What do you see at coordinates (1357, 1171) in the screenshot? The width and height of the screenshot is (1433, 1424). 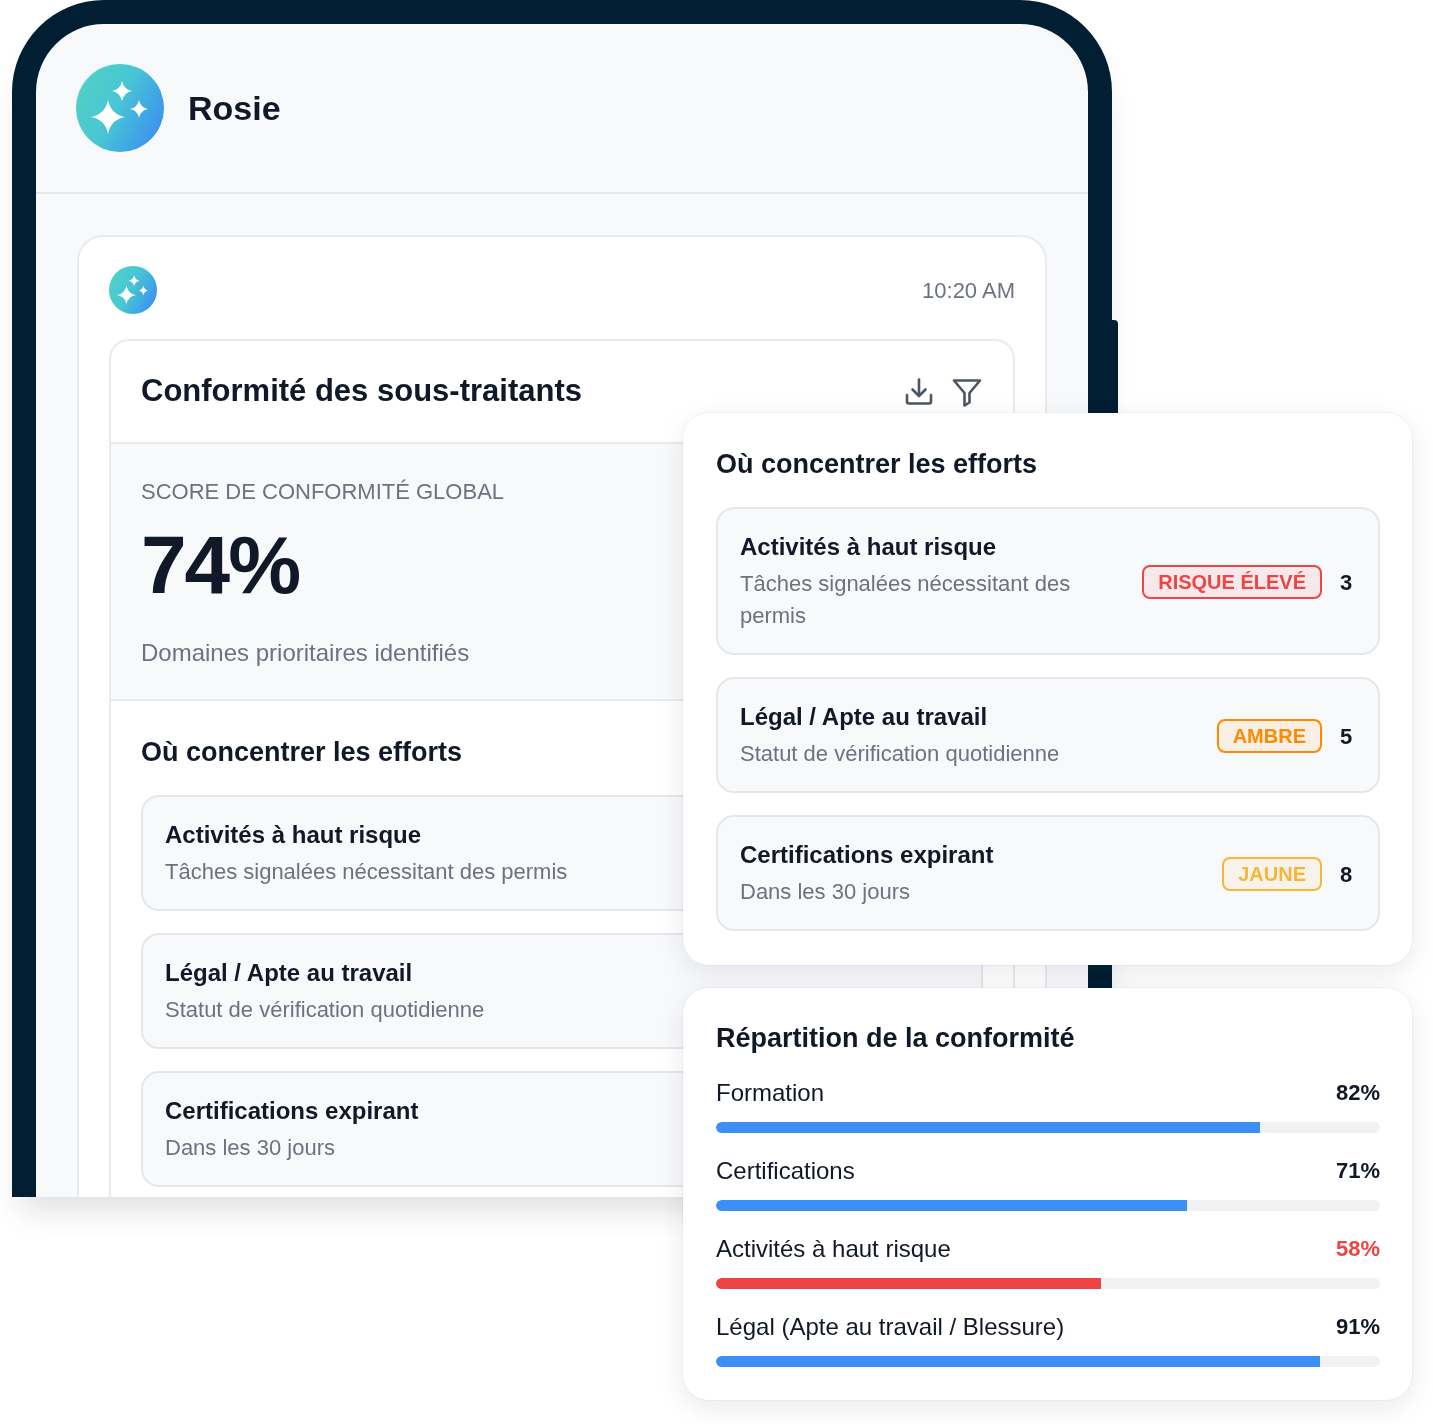 I see `percent-value: 71%` at bounding box center [1357, 1171].